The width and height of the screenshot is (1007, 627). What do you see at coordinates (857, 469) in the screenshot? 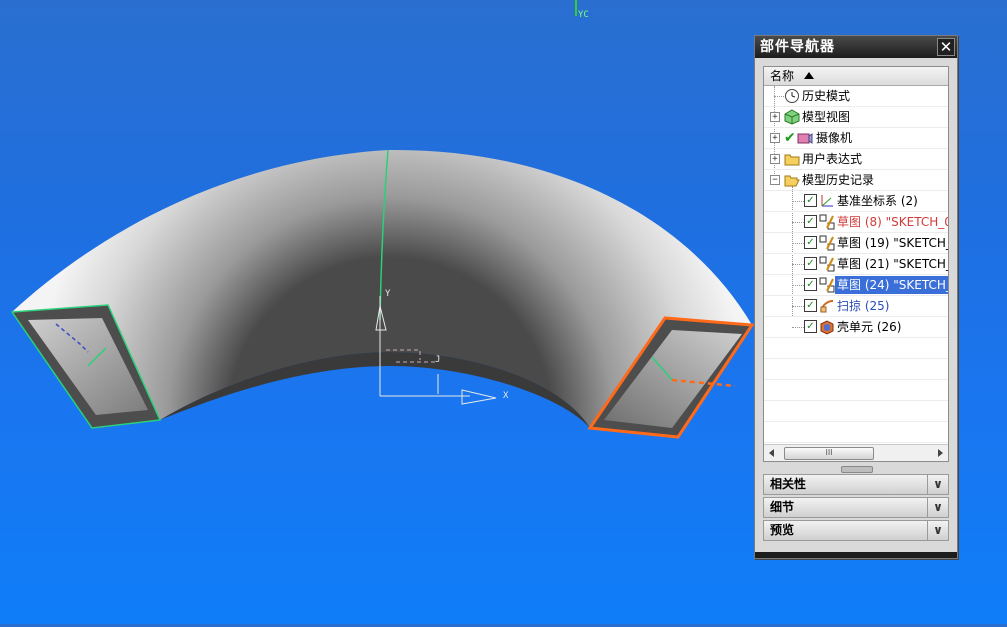
I see `panel-splitter-handle` at bounding box center [857, 469].